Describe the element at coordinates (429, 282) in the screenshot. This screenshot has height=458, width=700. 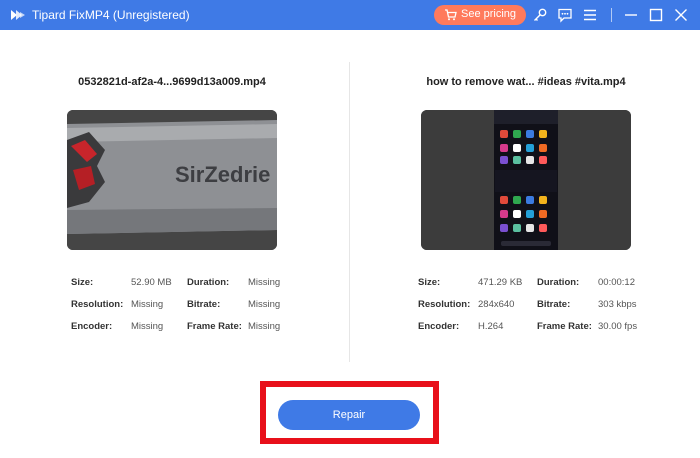
I see `right-size-label: Size:` at that location.